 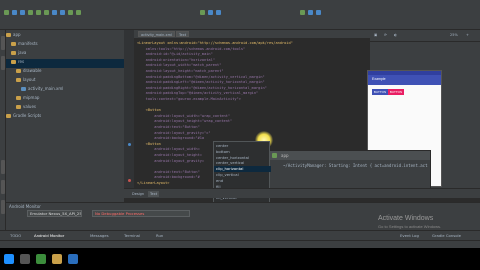 What do you see at coordinates (380, 92) in the screenshot?
I see `preview-button-1: BUTTON` at bounding box center [380, 92].